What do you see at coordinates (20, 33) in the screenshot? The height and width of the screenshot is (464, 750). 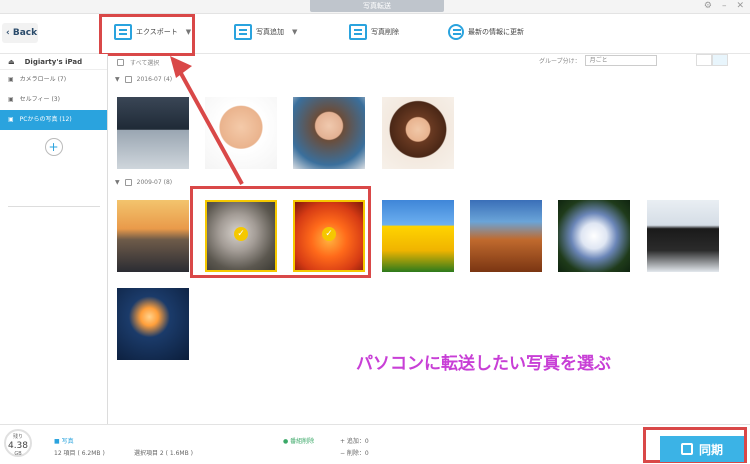 I see `back-button: ‹ Back` at bounding box center [20, 33].